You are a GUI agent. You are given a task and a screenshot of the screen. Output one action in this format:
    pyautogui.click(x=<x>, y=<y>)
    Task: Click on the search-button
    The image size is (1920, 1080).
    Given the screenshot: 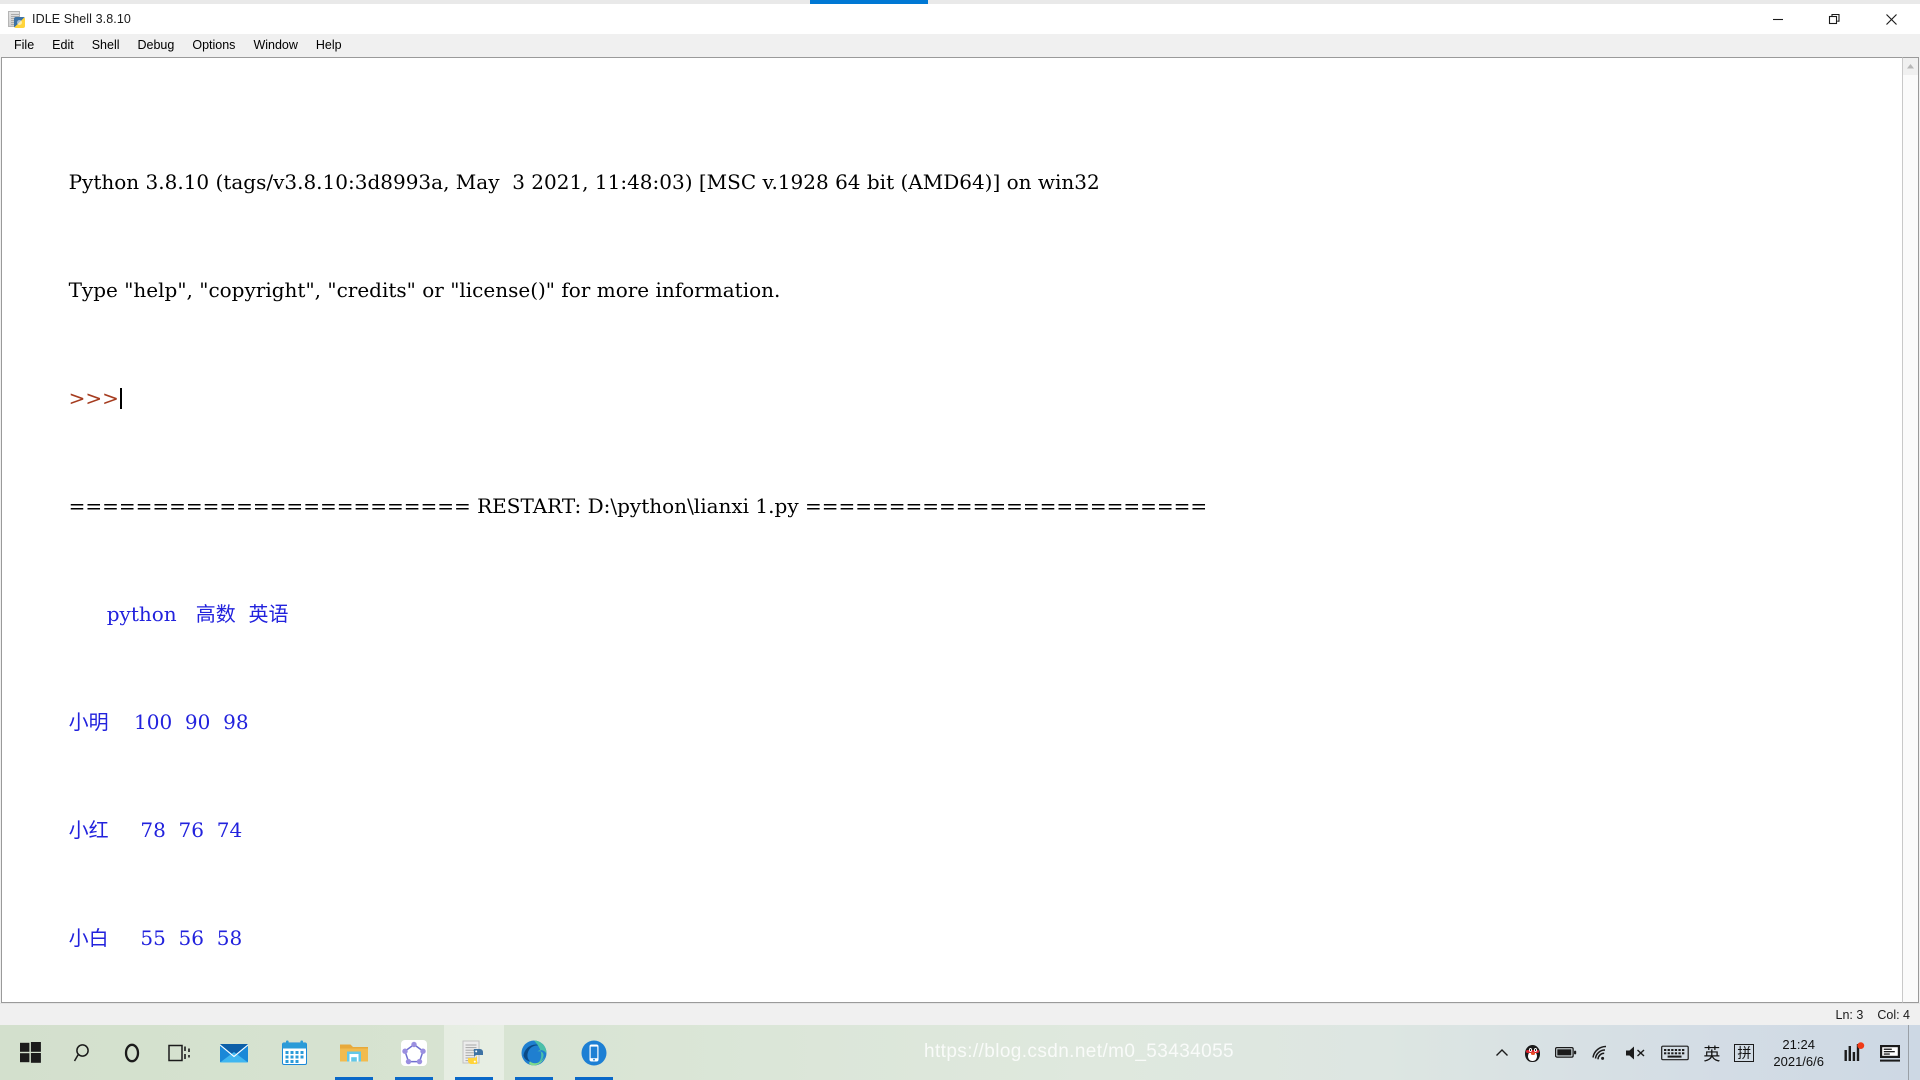 What is the action you would take?
    pyautogui.click(x=84, y=1052)
    